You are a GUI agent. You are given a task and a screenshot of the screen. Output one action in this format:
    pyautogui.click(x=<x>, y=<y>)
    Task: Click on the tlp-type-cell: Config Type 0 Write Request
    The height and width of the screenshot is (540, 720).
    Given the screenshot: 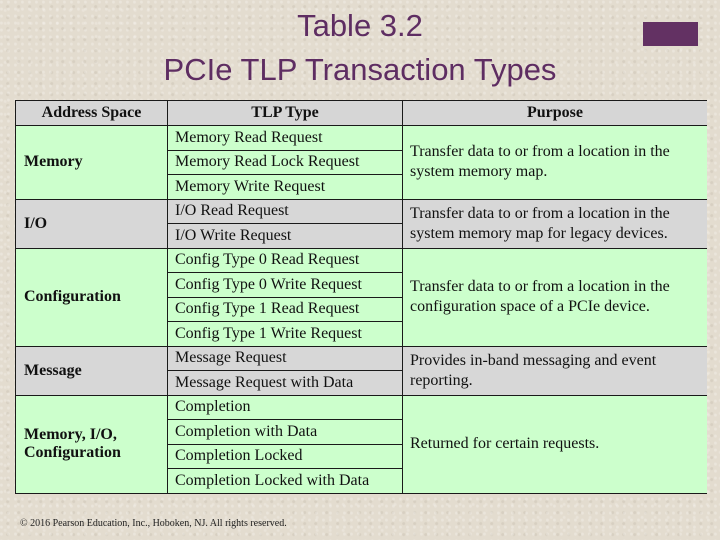 What is the action you would take?
    pyautogui.click(x=285, y=285)
    